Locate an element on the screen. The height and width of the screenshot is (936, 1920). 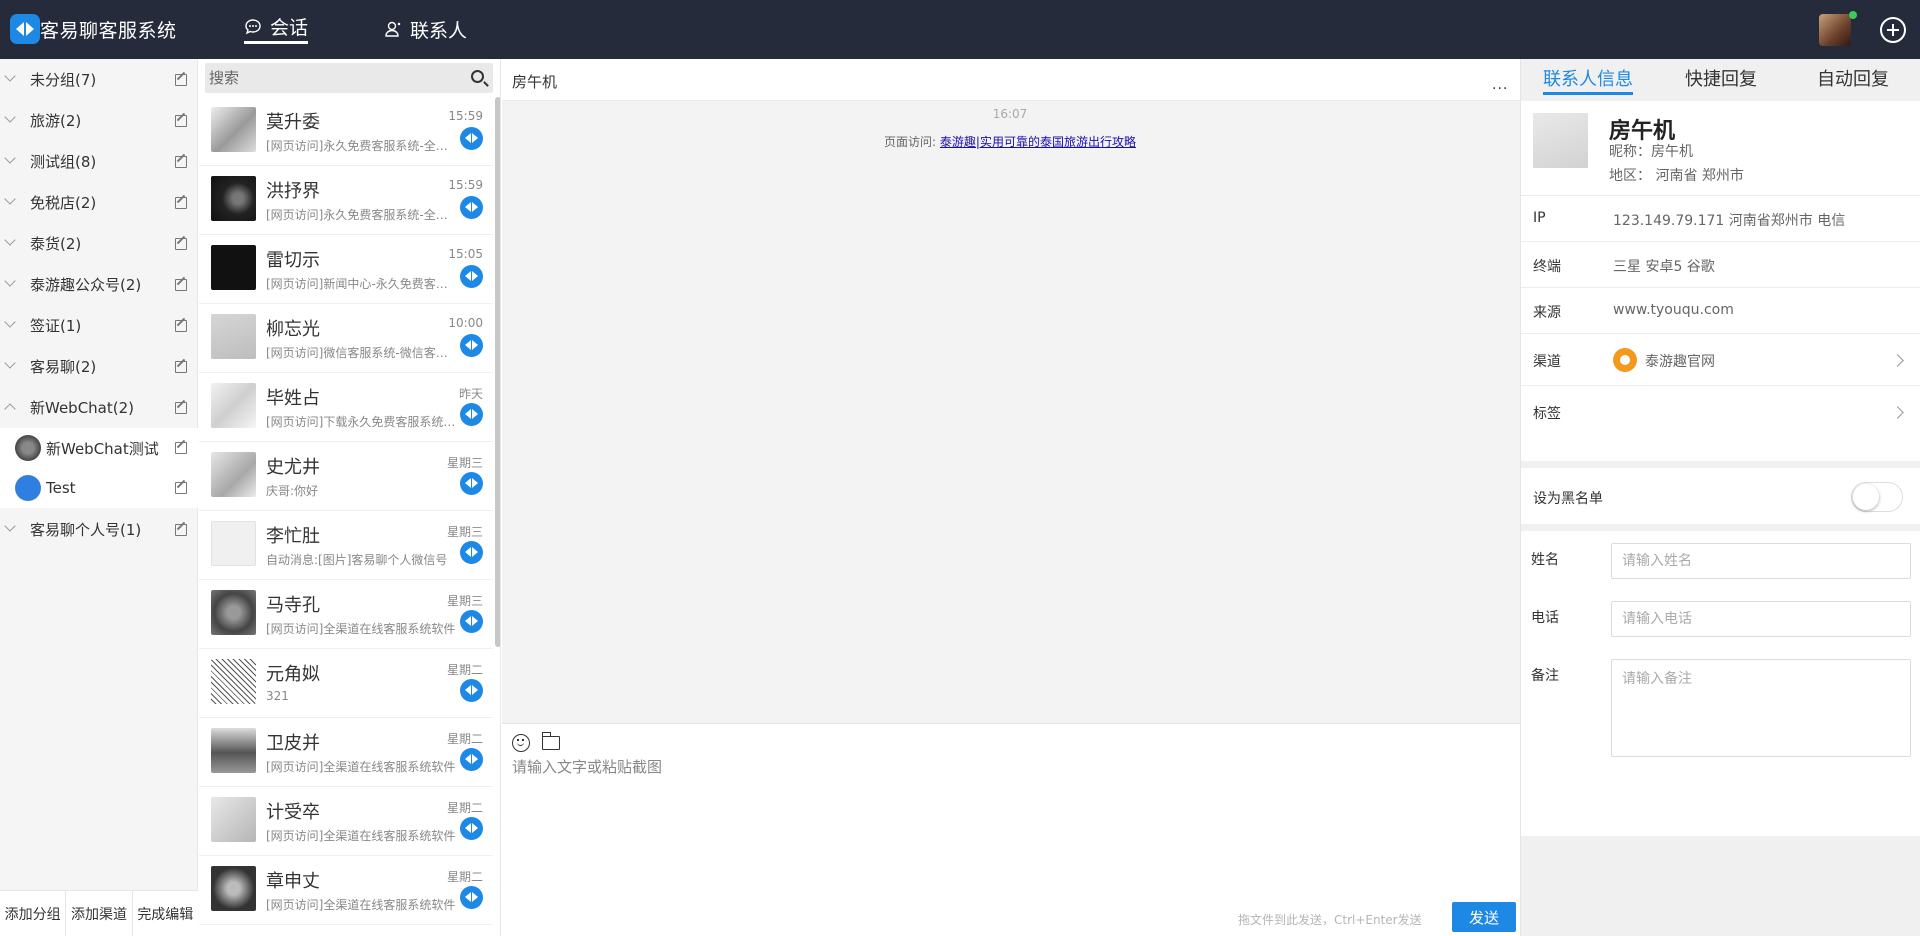
group-item: 泰货(2) is located at coordinates (99, 243).